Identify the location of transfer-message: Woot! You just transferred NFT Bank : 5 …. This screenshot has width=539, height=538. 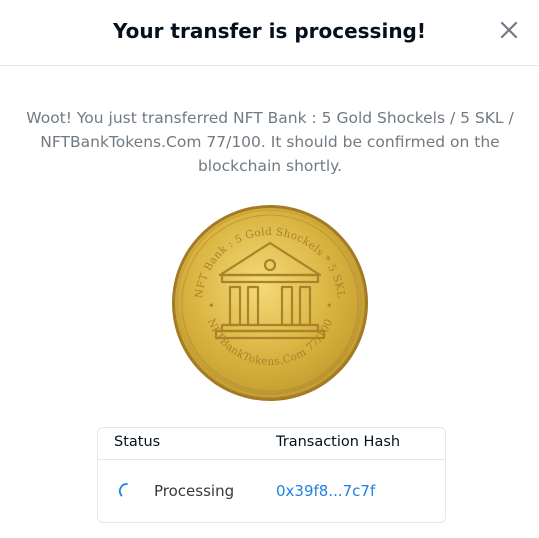
(270, 142).